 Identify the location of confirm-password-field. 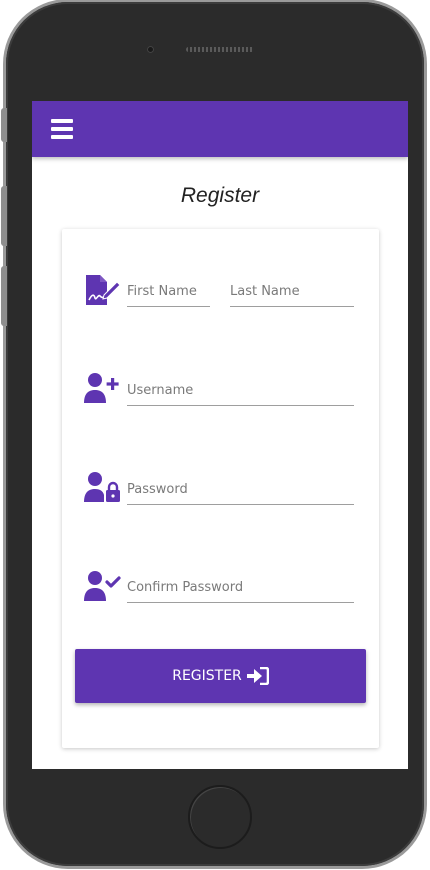
(240, 588).